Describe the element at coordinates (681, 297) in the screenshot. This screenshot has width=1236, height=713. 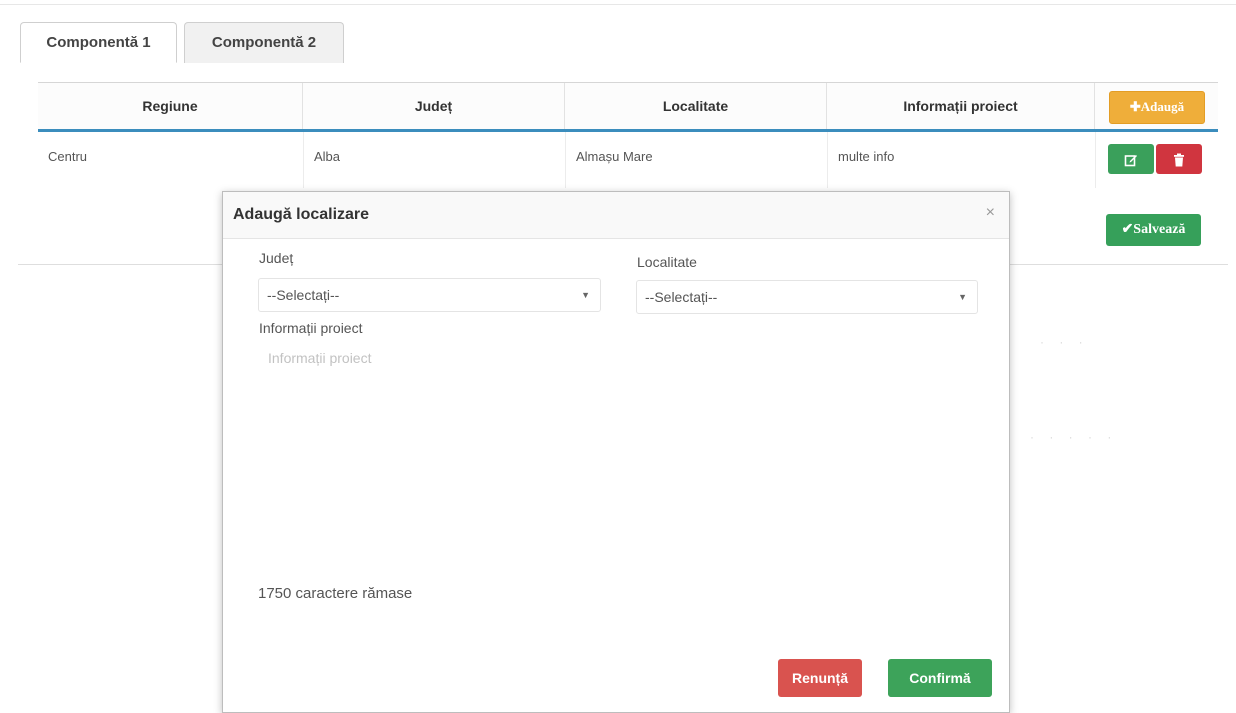
I see `localitate-select-value: --Selectați--` at that location.